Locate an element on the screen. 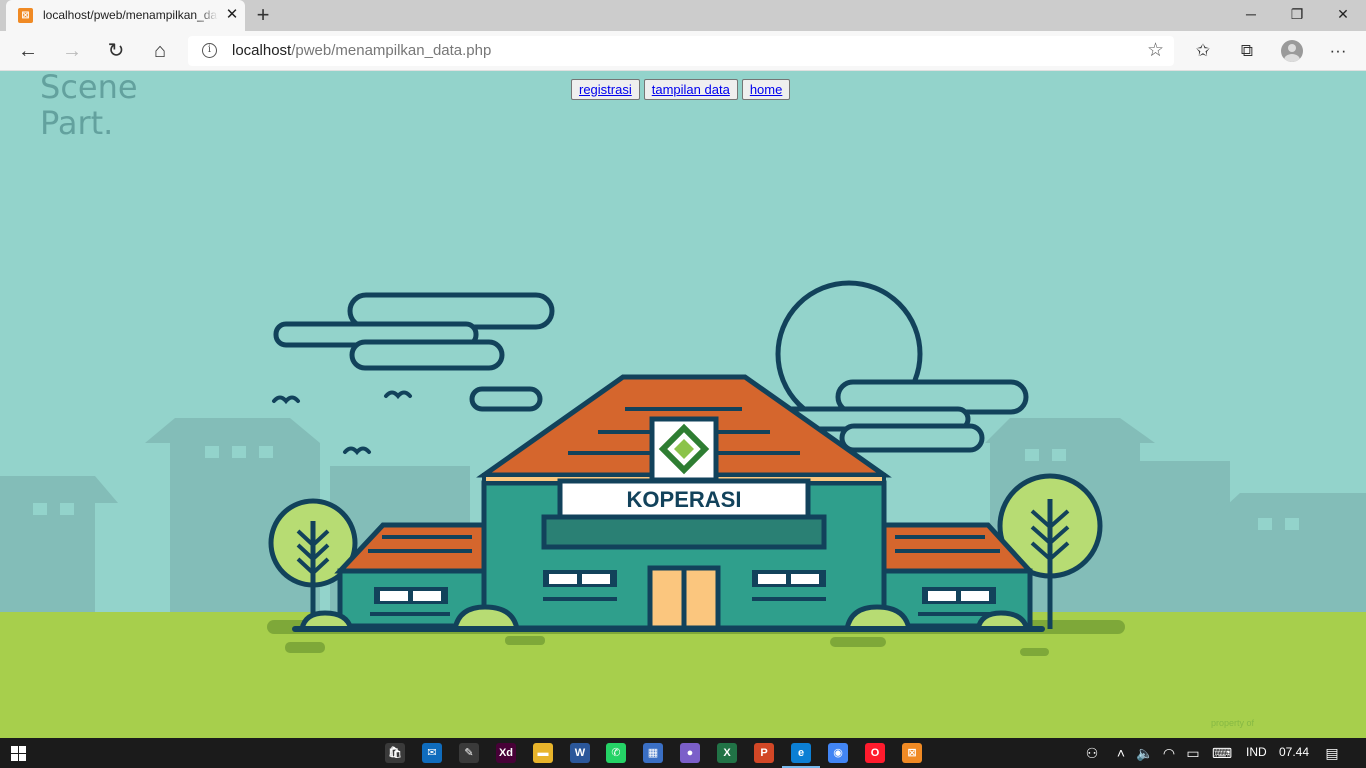  tab-close-icon: ✕ is located at coordinates (232, 15).